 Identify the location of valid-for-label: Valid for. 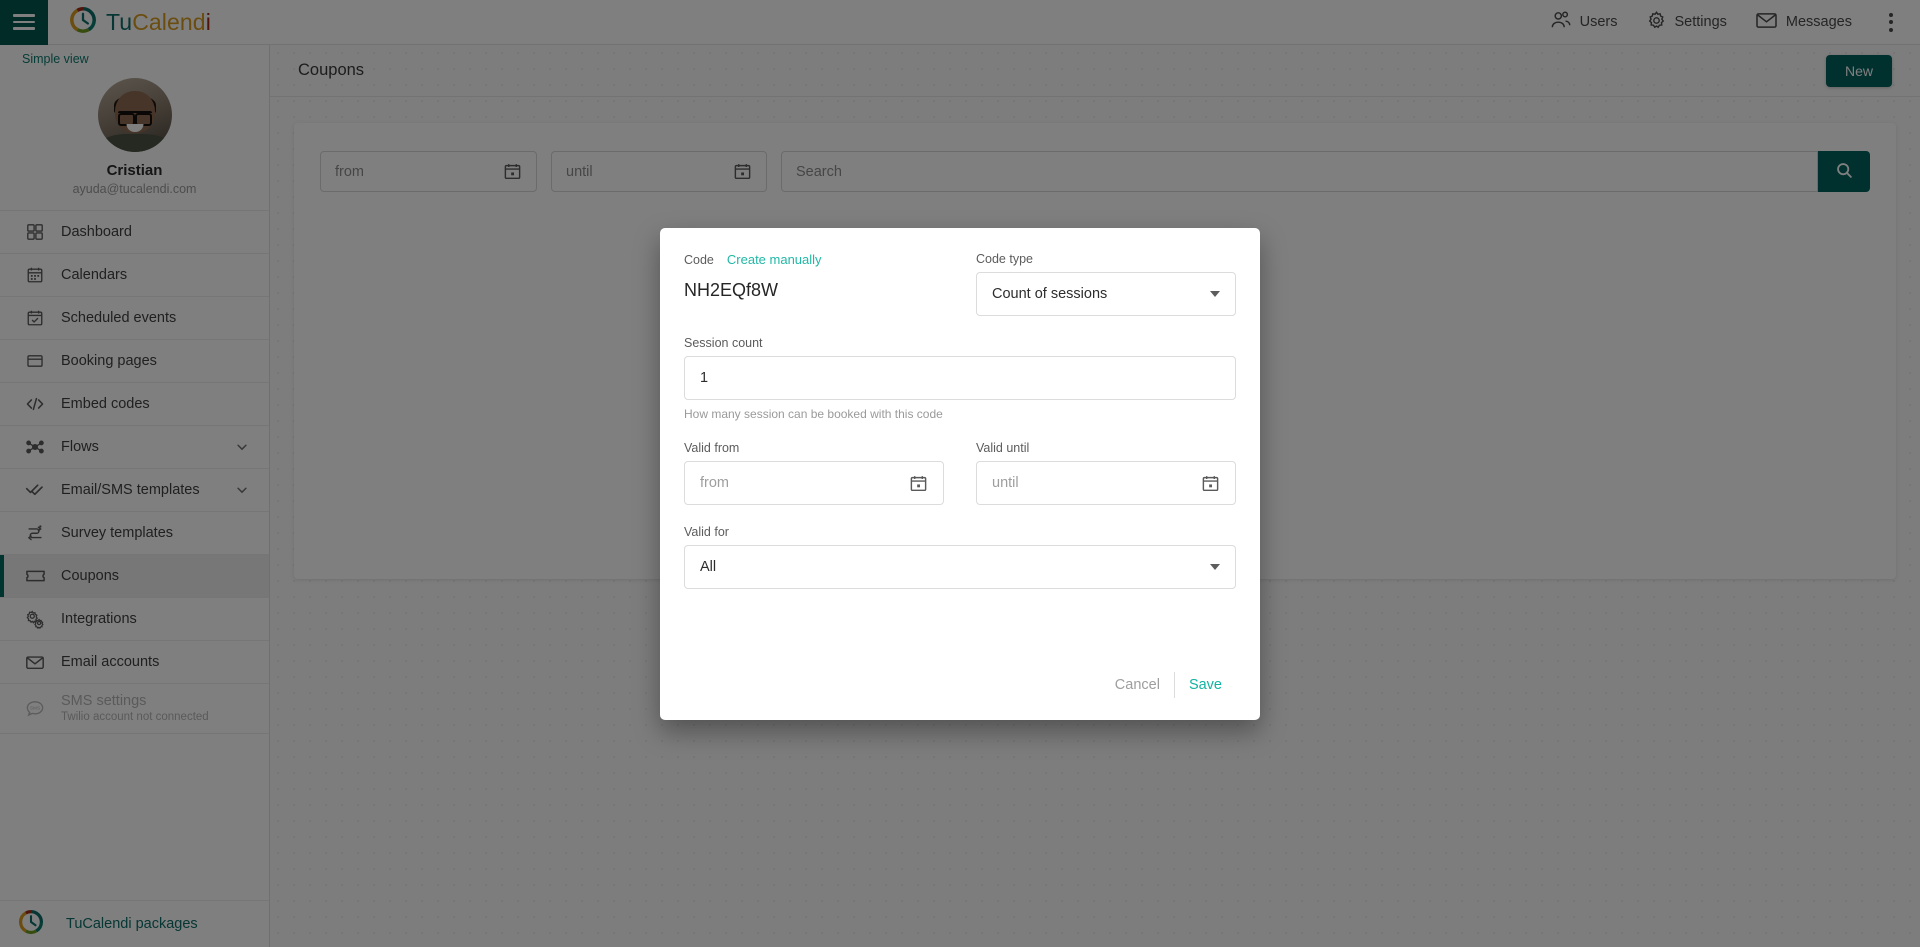
(706, 532).